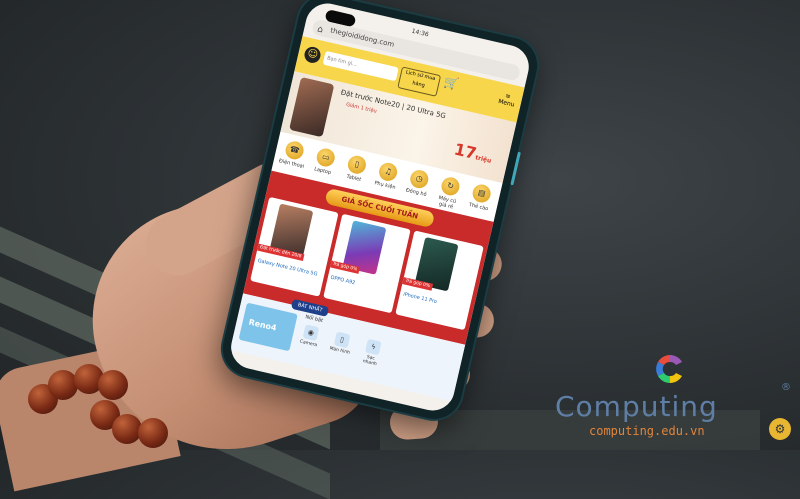  I want to click on category-label: Điện thoại, so click(291, 164).